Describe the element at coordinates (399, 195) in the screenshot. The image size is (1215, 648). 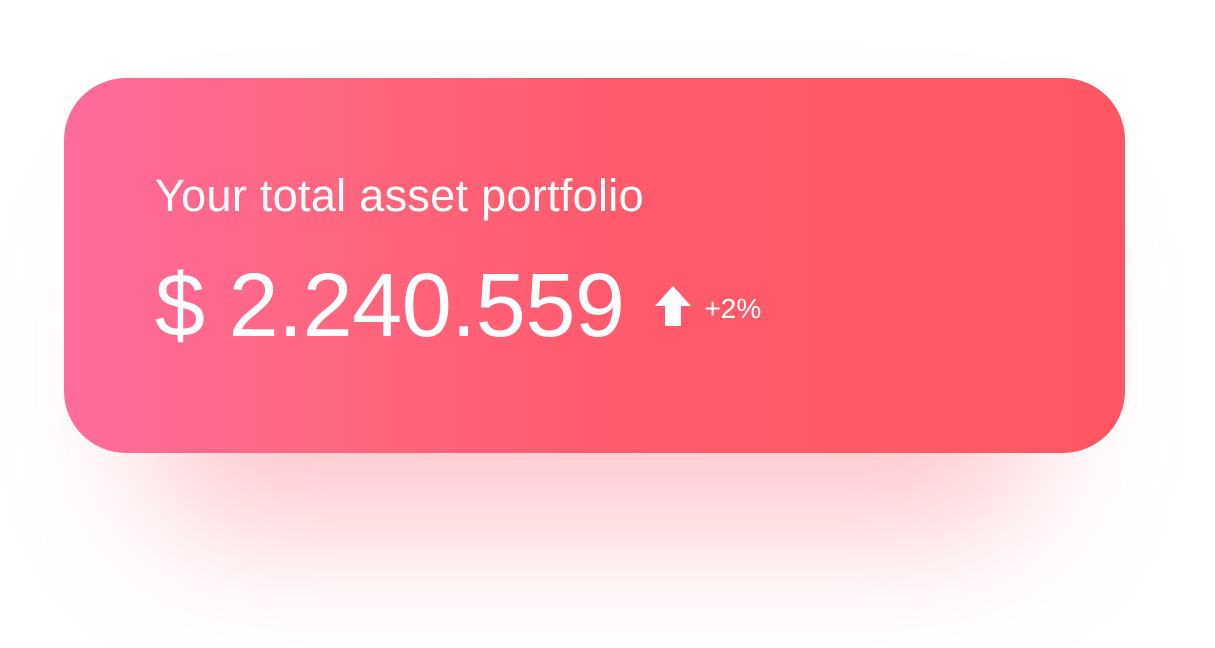
I see `portfolio-title: Your total asset portfolio` at that location.